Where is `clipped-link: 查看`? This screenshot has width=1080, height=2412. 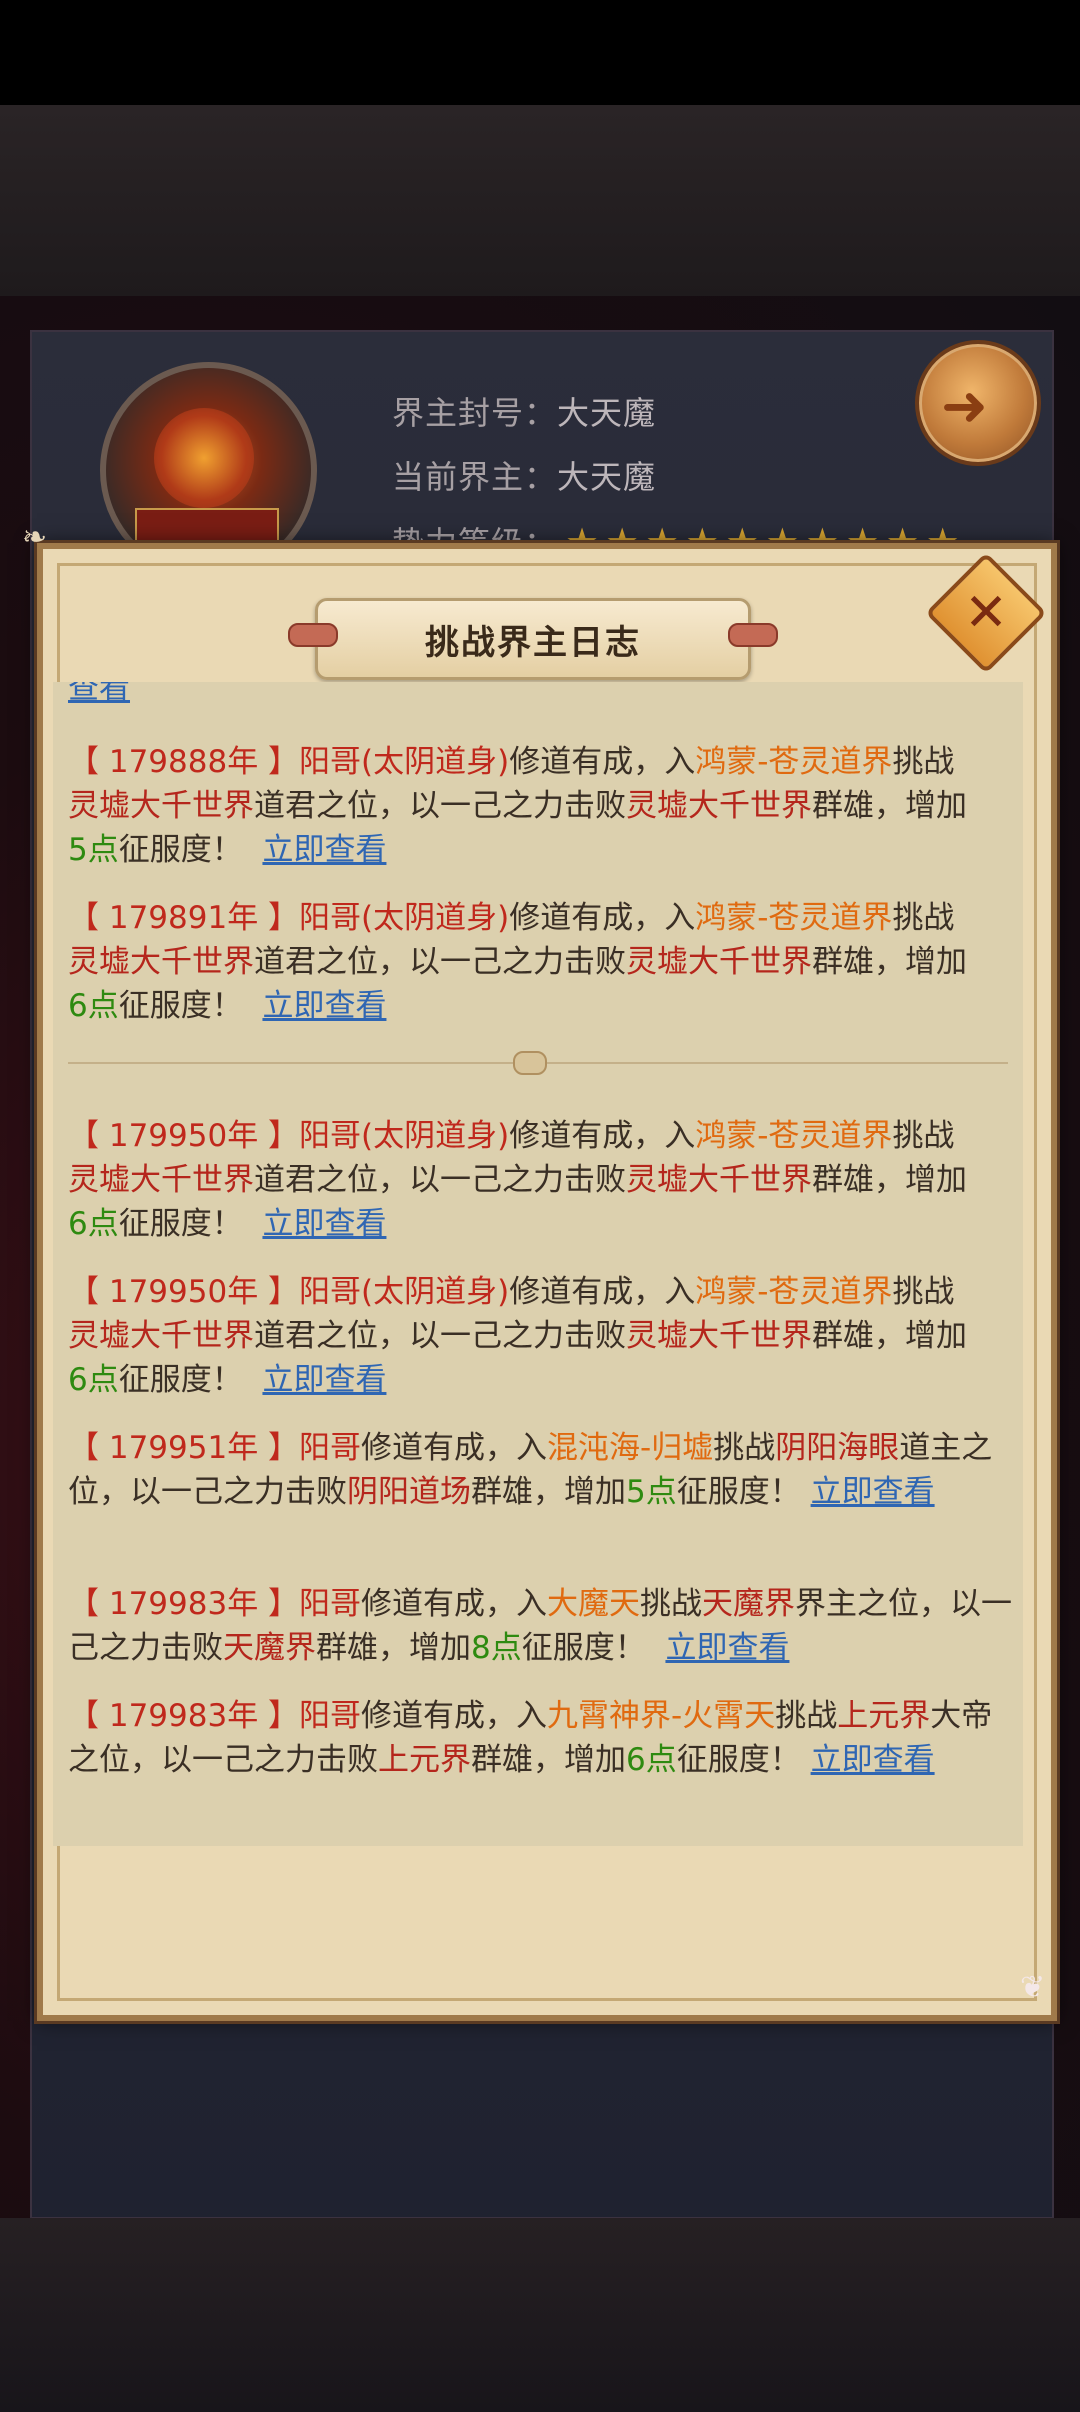
clipped-link: 查看 is located at coordinates (545, 696).